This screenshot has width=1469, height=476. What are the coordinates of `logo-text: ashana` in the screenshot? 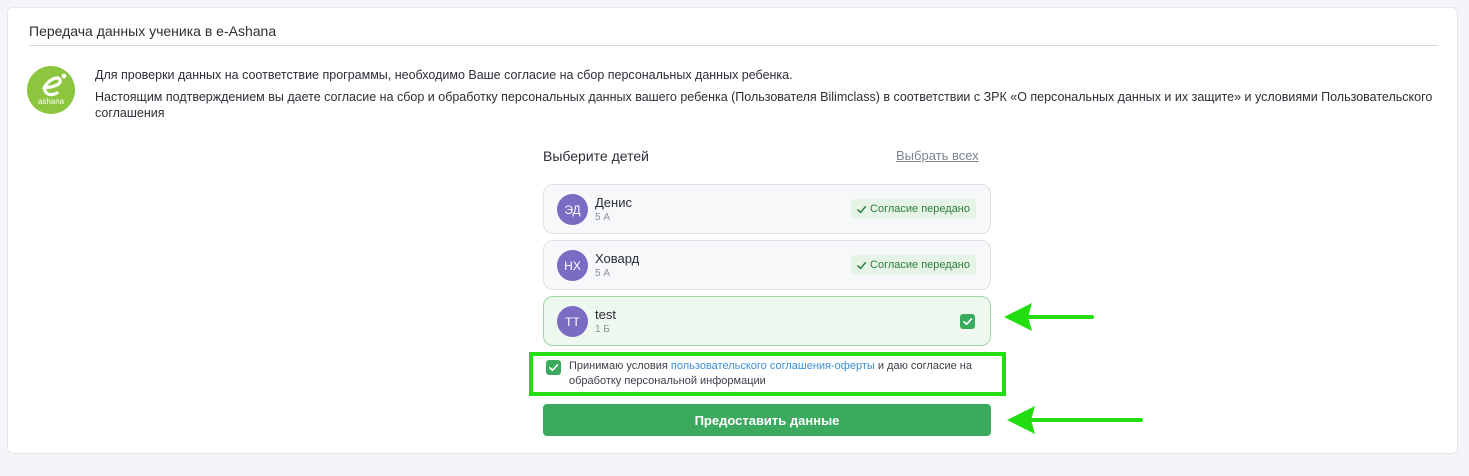 It's located at (51, 101).